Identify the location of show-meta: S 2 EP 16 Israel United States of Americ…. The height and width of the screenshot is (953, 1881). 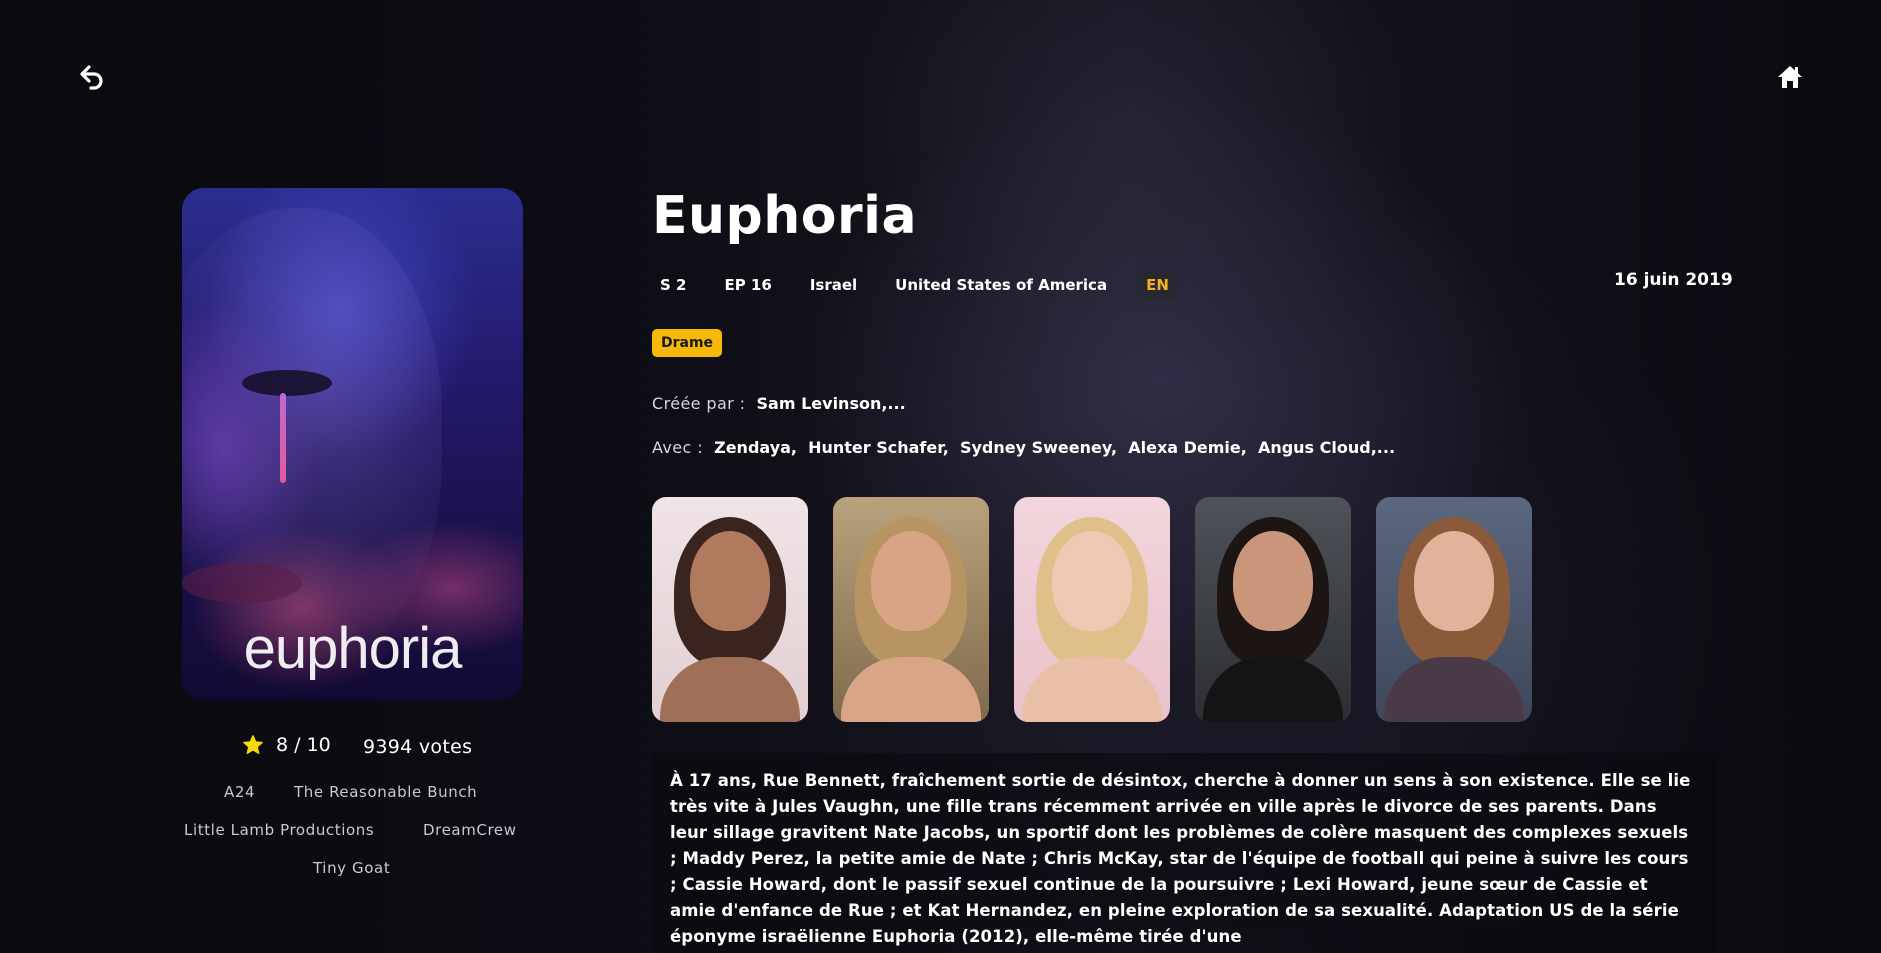
(915, 285).